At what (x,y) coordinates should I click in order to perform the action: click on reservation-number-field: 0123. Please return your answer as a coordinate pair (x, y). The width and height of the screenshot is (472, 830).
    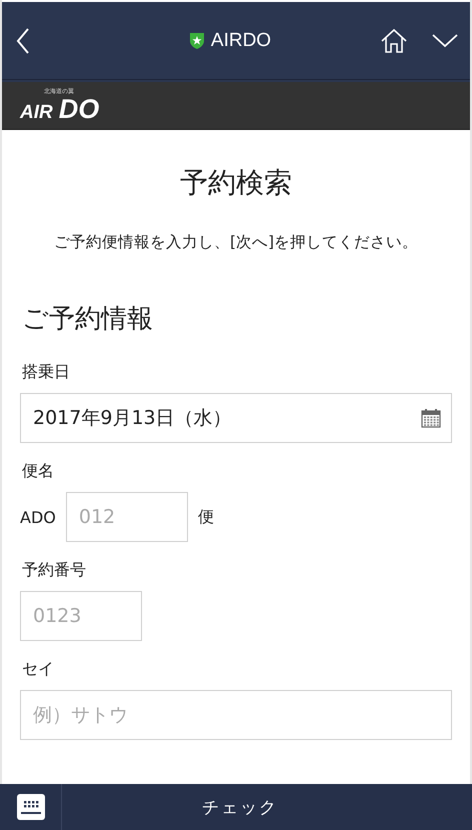
    Looking at the image, I should click on (81, 616).